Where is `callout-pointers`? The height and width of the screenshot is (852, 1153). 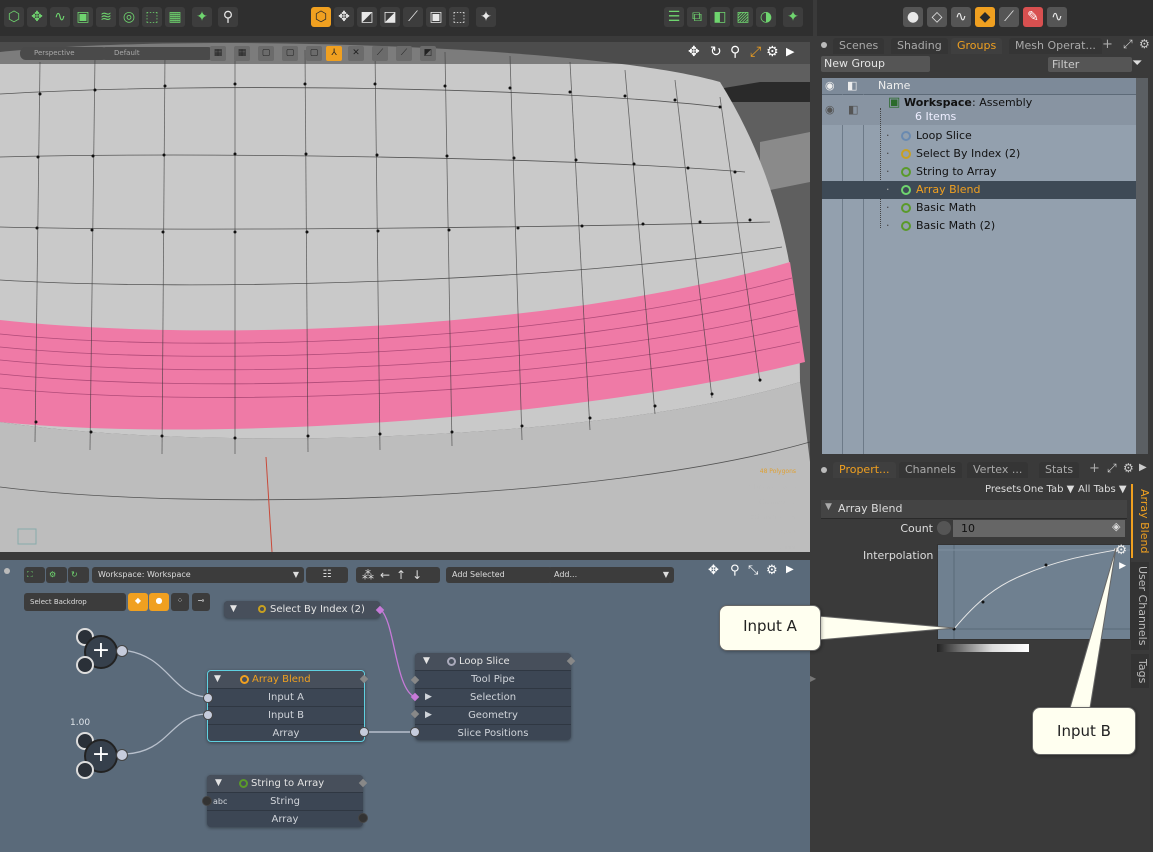
callout-pointers is located at coordinates (967, 628).